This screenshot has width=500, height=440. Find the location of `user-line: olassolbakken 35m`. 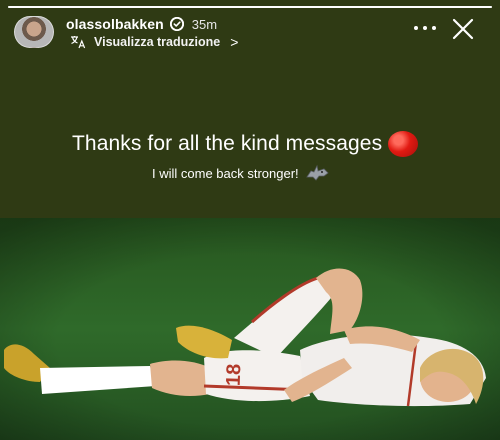

user-line: olassolbakken 35m is located at coordinates (141, 24).